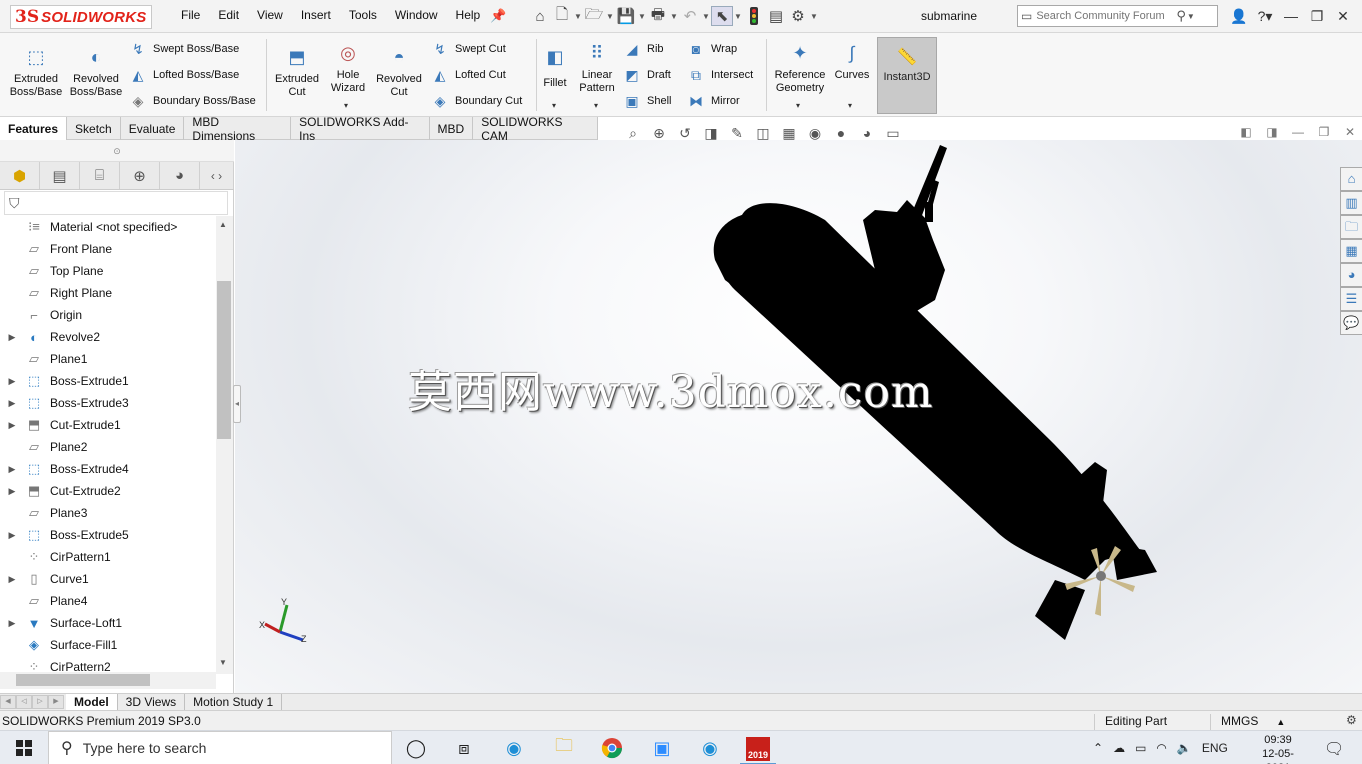  What do you see at coordinates (578, 16) in the screenshot?
I see `new-dropdown-icon: ▼` at bounding box center [578, 16].